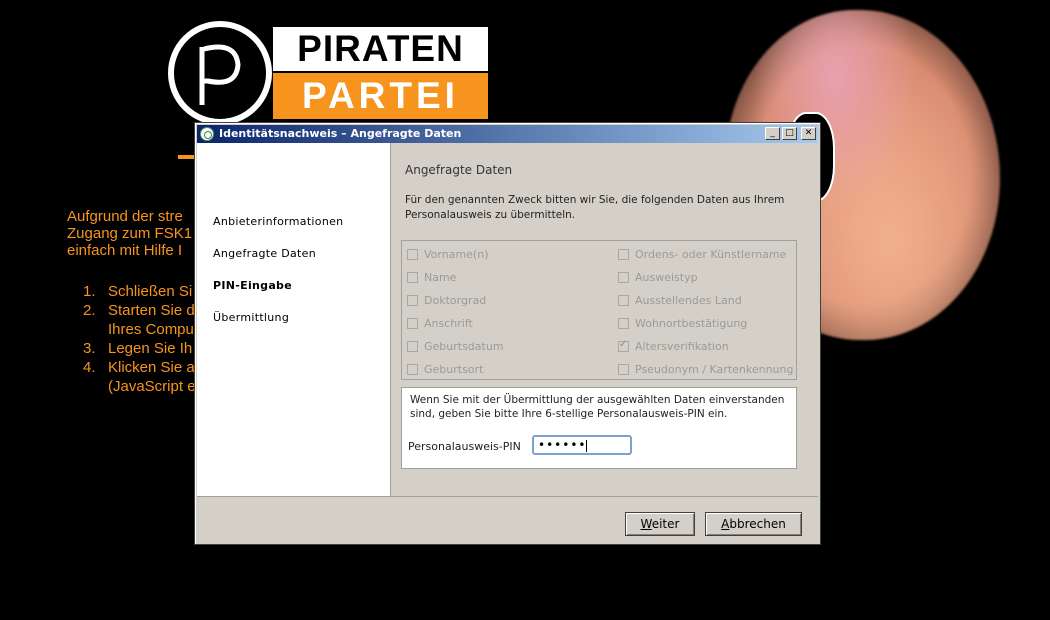 This screenshot has width=1050, height=620. I want to click on field-label: Ordens- oder Künstlername, so click(711, 254).